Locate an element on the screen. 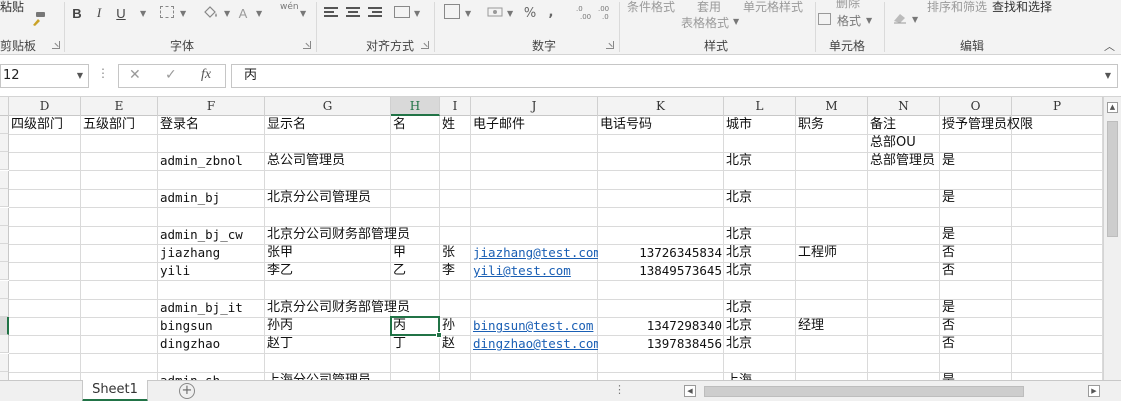 This screenshot has height=401, width=1121. fill-color-icon is located at coordinates (211, 12).